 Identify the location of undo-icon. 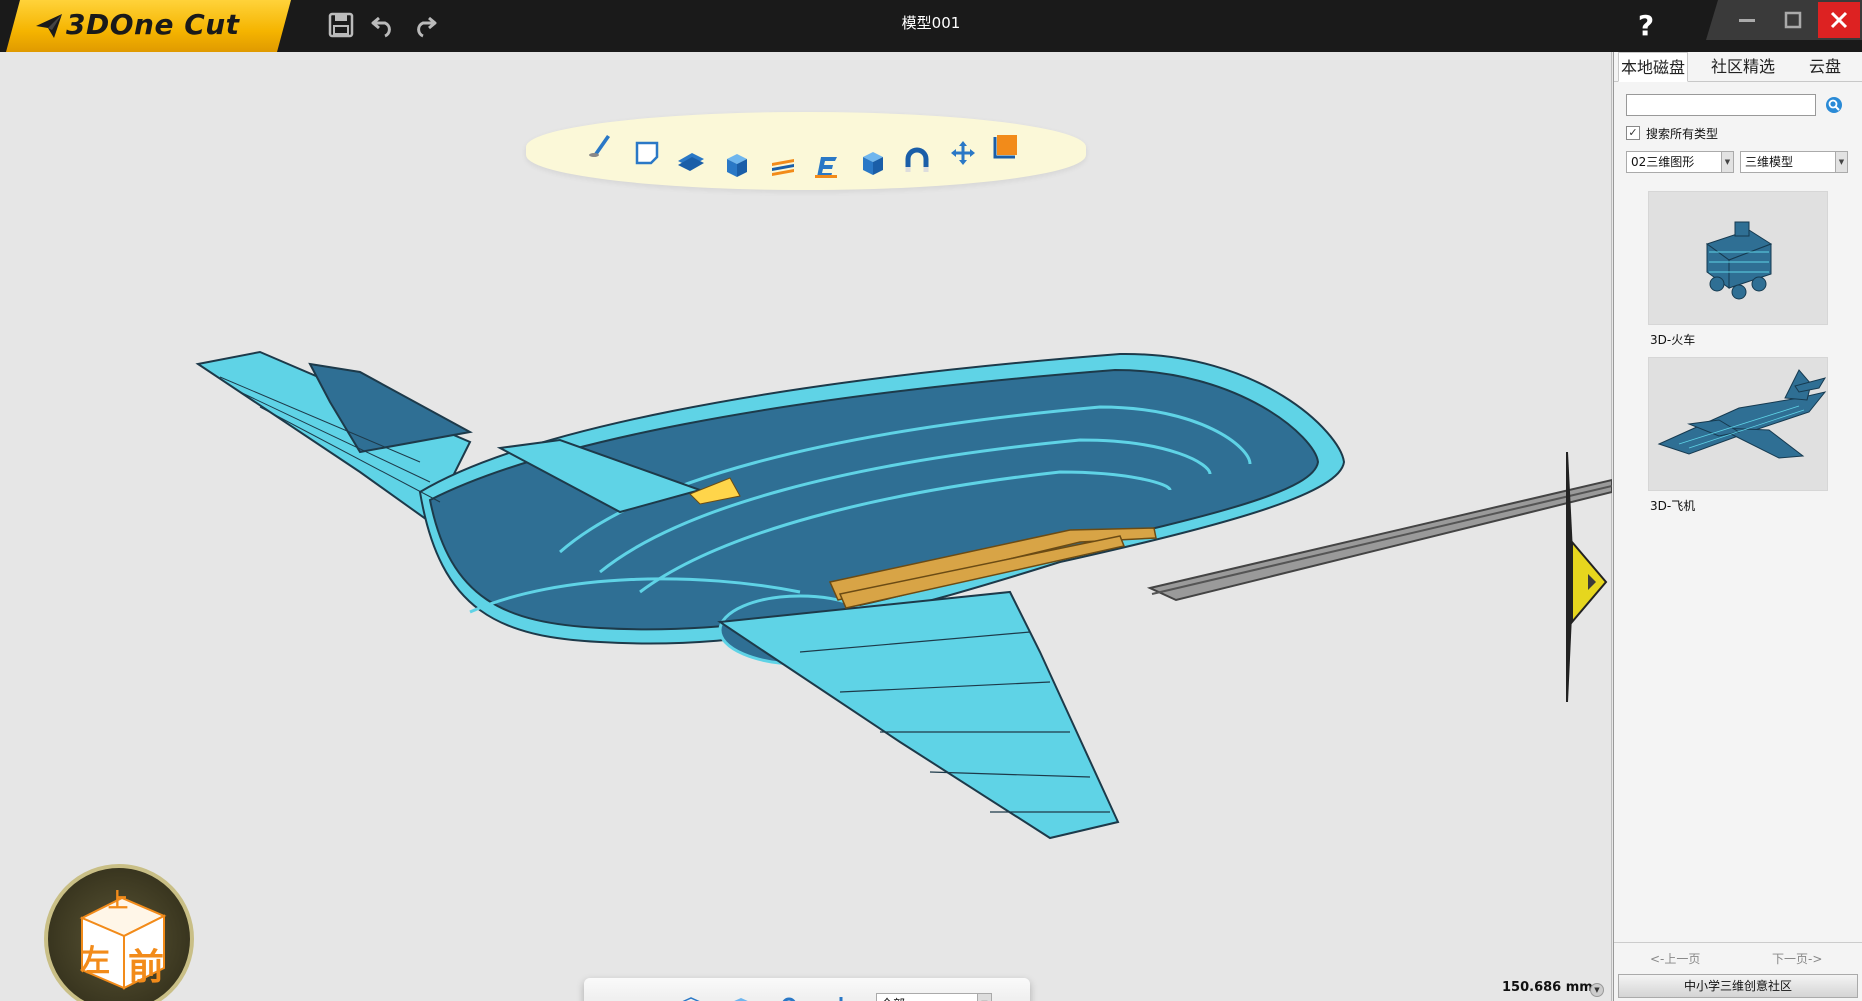
(381, 27).